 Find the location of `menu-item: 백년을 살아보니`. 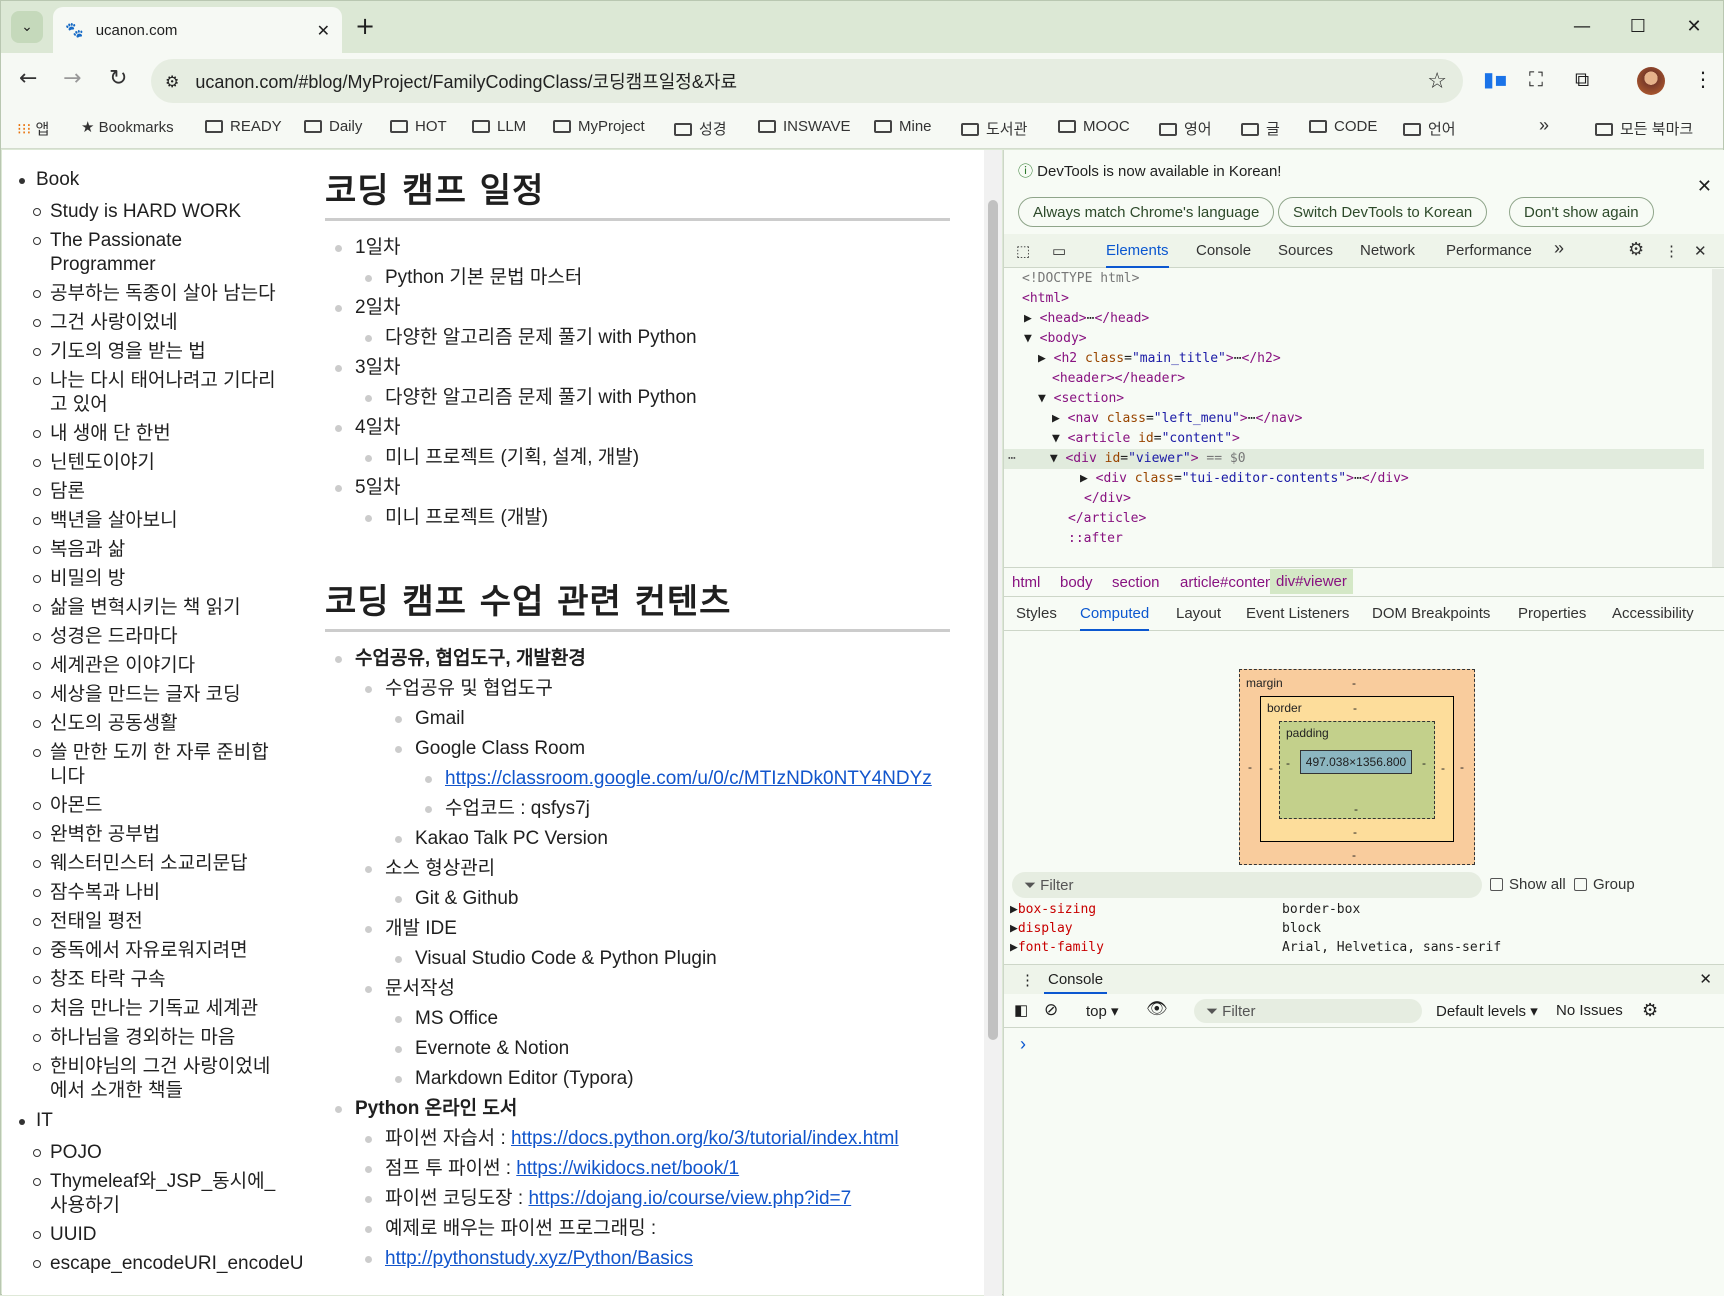

menu-item: 백년을 살아보니 is located at coordinates (147, 521).